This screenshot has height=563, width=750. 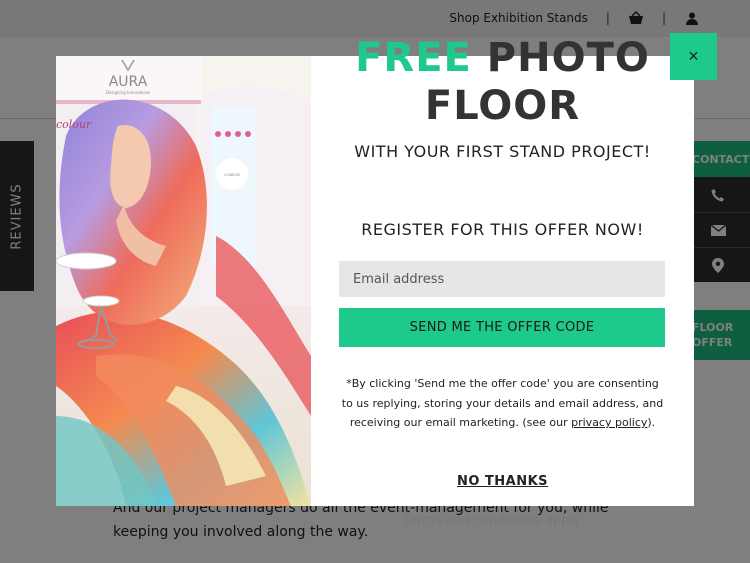 I want to click on colour-text: colour, so click(x=74, y=124).